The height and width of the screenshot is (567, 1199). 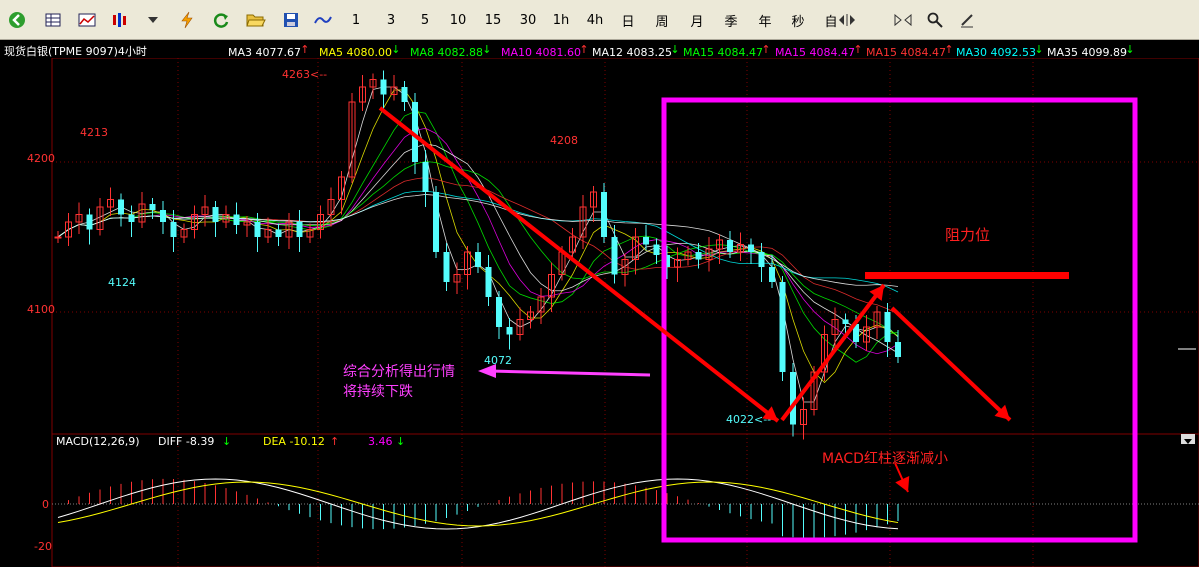 What do you see at coordinates (847, 20) in the screenshot?
I see `expand-h-icon` at bounding box center [847, 20].